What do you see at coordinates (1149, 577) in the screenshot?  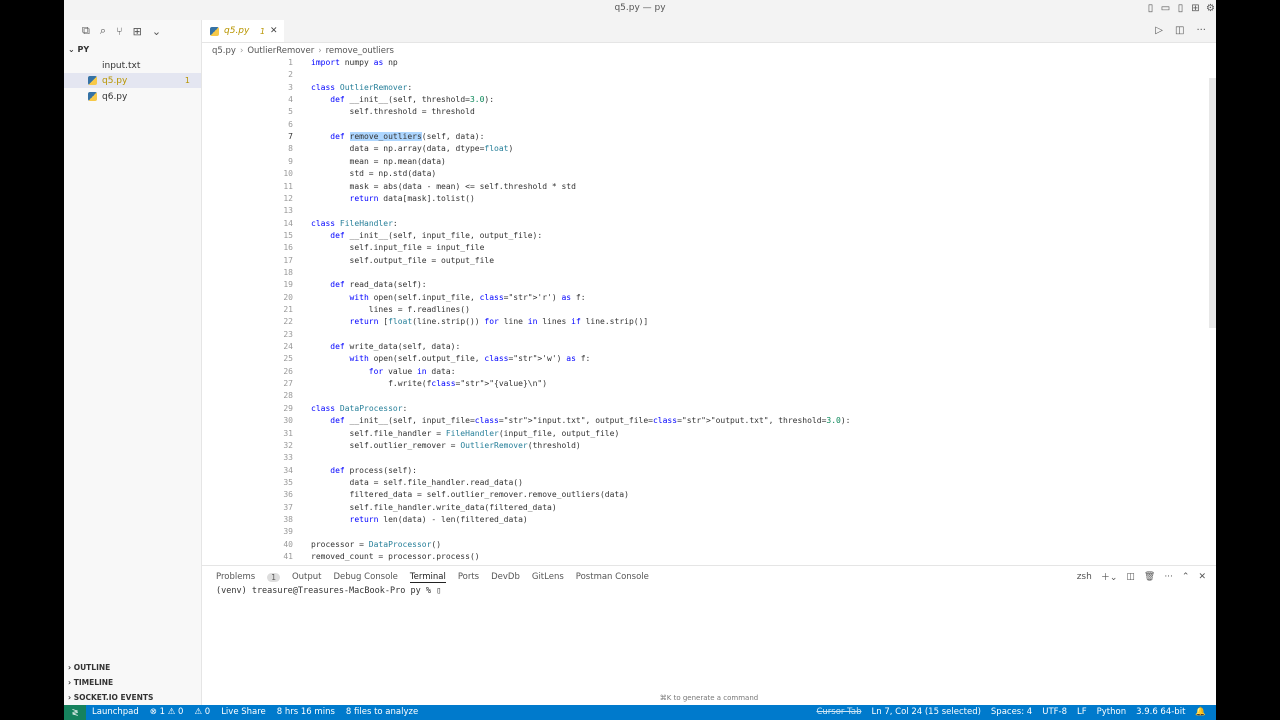 I see `trash-icon: 🗑` at bounding box center [1149, 577].